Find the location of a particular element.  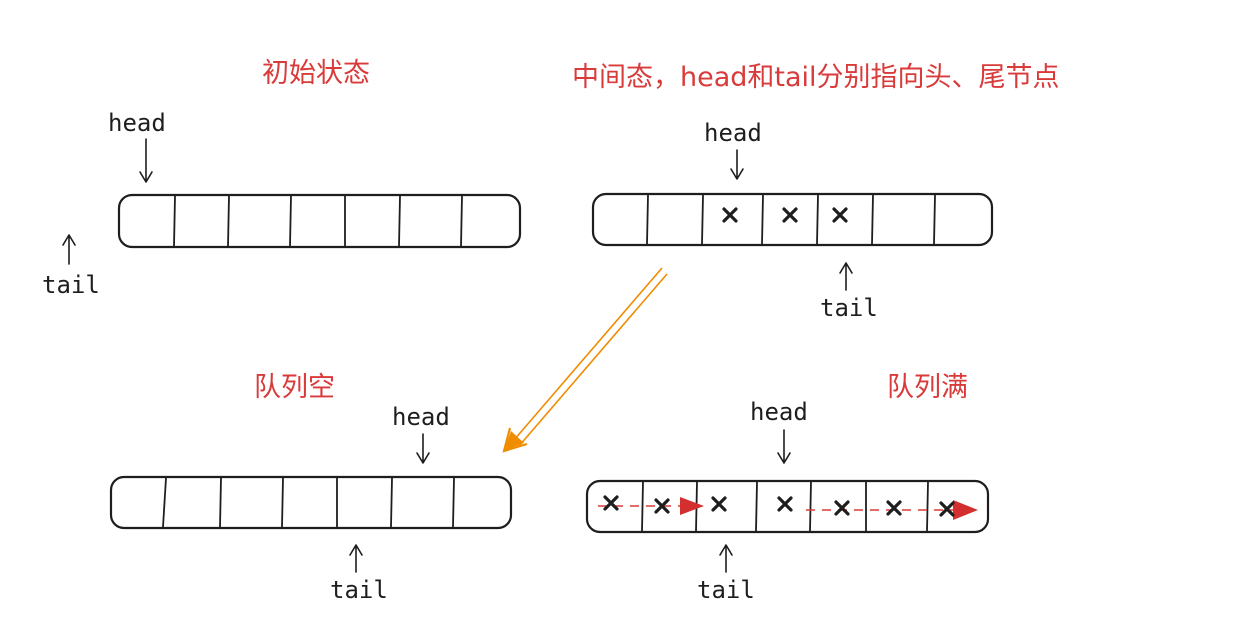

tail-pointer-arrow-full is located at coordinates (726, 558).